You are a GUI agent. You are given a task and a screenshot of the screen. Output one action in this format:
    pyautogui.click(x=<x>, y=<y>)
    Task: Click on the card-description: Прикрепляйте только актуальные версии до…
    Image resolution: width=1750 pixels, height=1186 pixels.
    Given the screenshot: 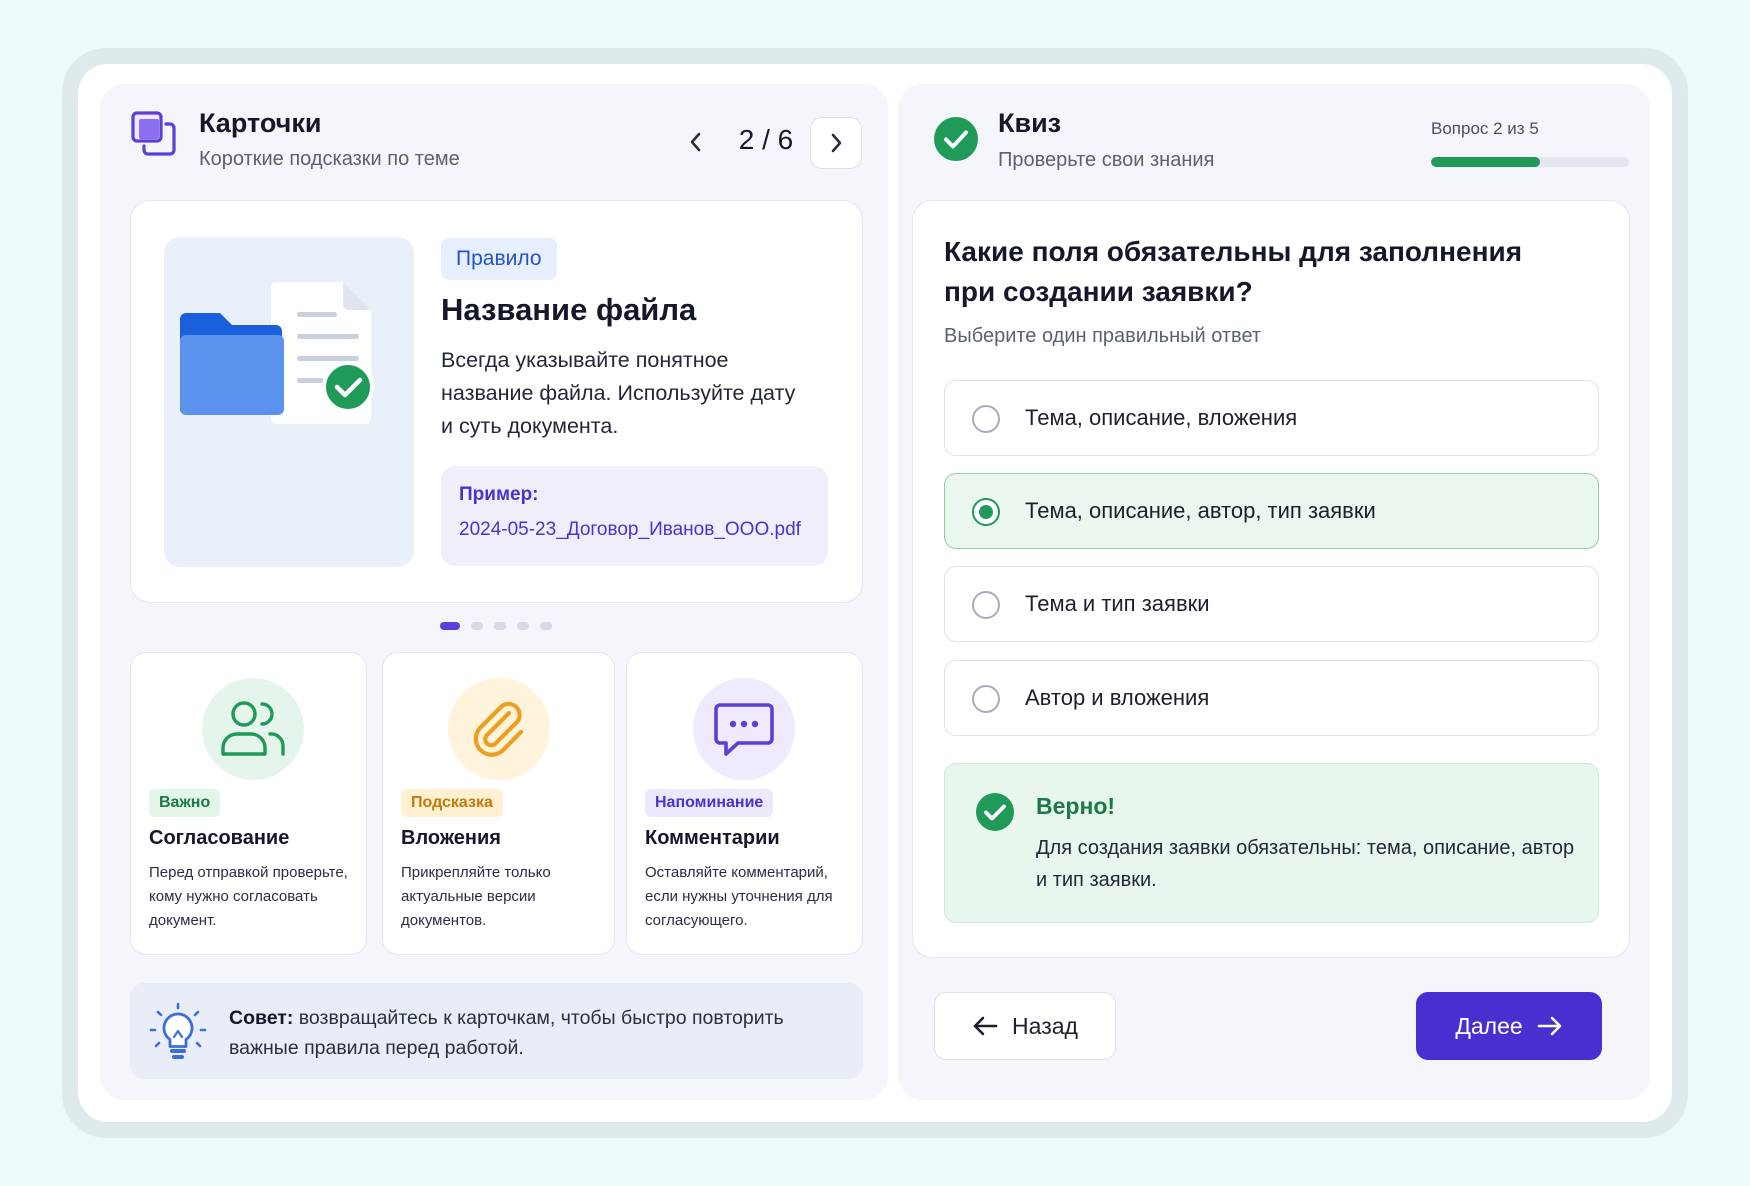 What is the action you would take?
    pyautogui.click(x=476, y=896)
    